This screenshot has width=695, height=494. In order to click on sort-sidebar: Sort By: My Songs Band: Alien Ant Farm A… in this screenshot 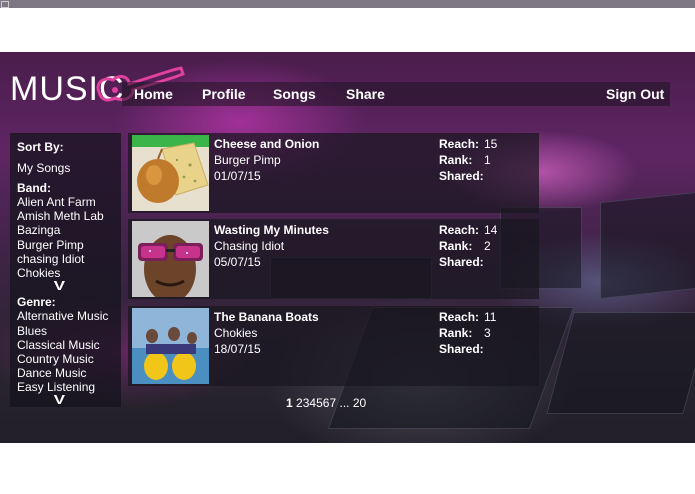, I will do `click(65, 270)`.